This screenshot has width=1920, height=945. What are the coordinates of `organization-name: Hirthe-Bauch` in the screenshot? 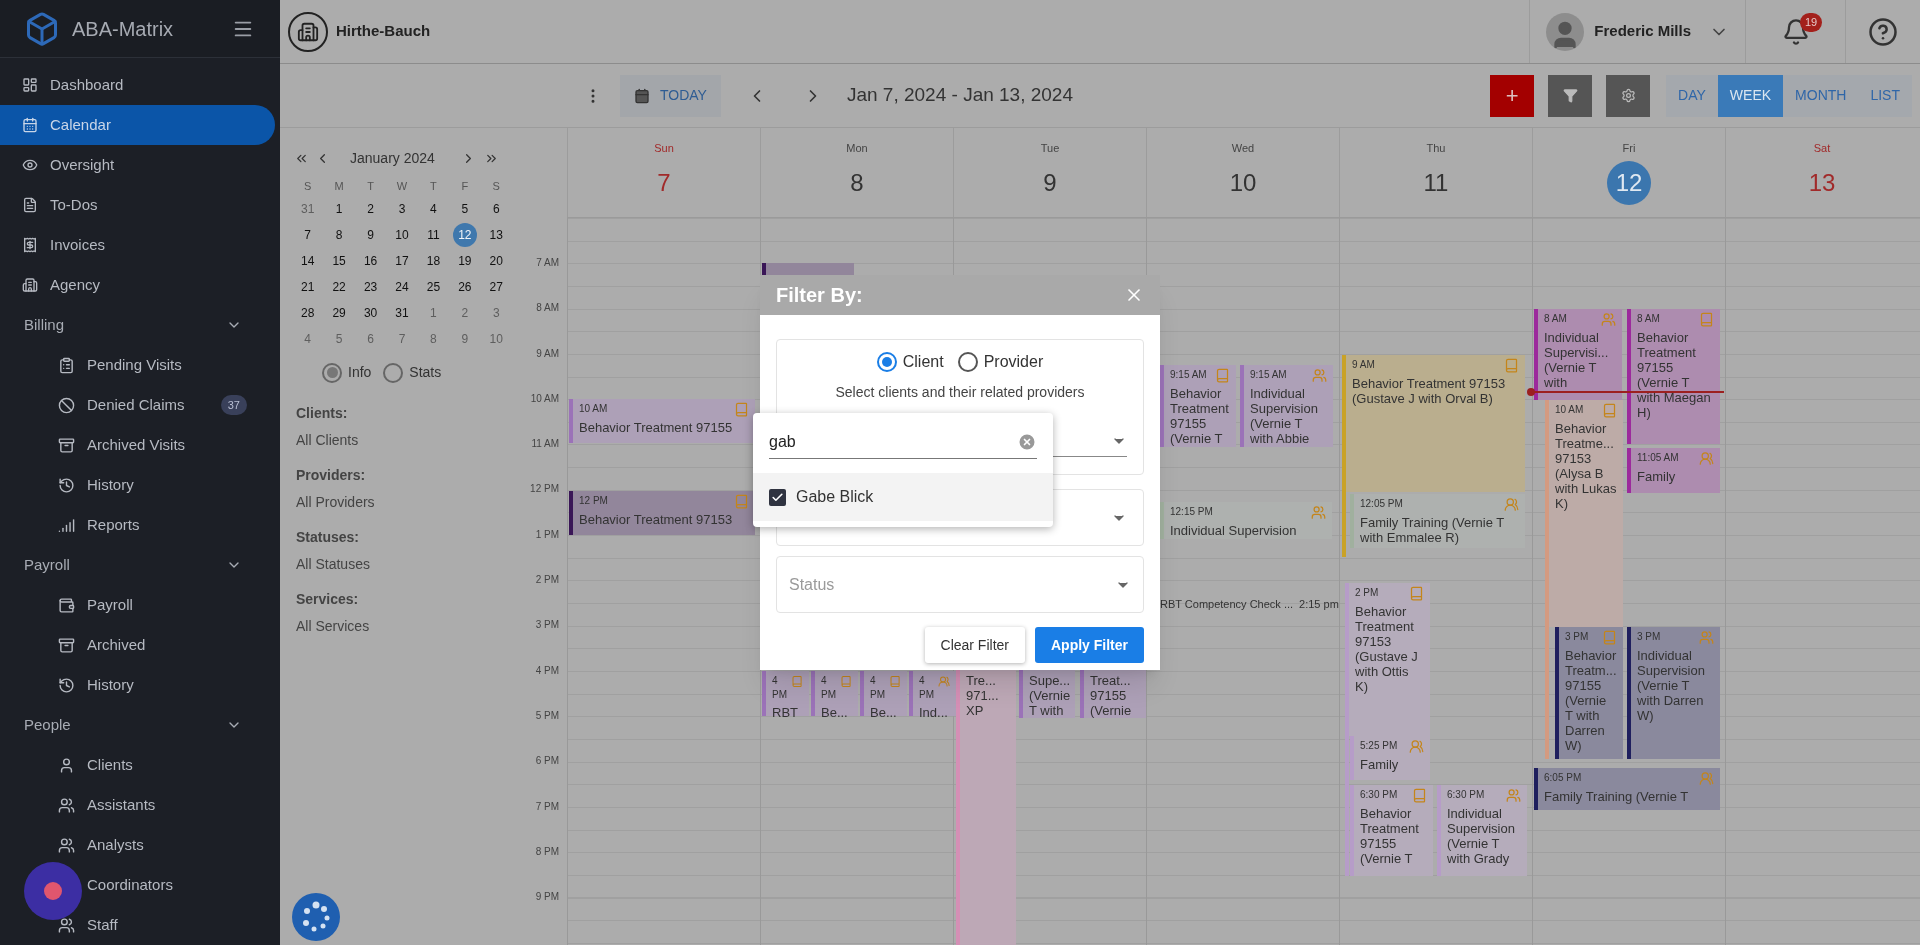 It's located at (383, 31).